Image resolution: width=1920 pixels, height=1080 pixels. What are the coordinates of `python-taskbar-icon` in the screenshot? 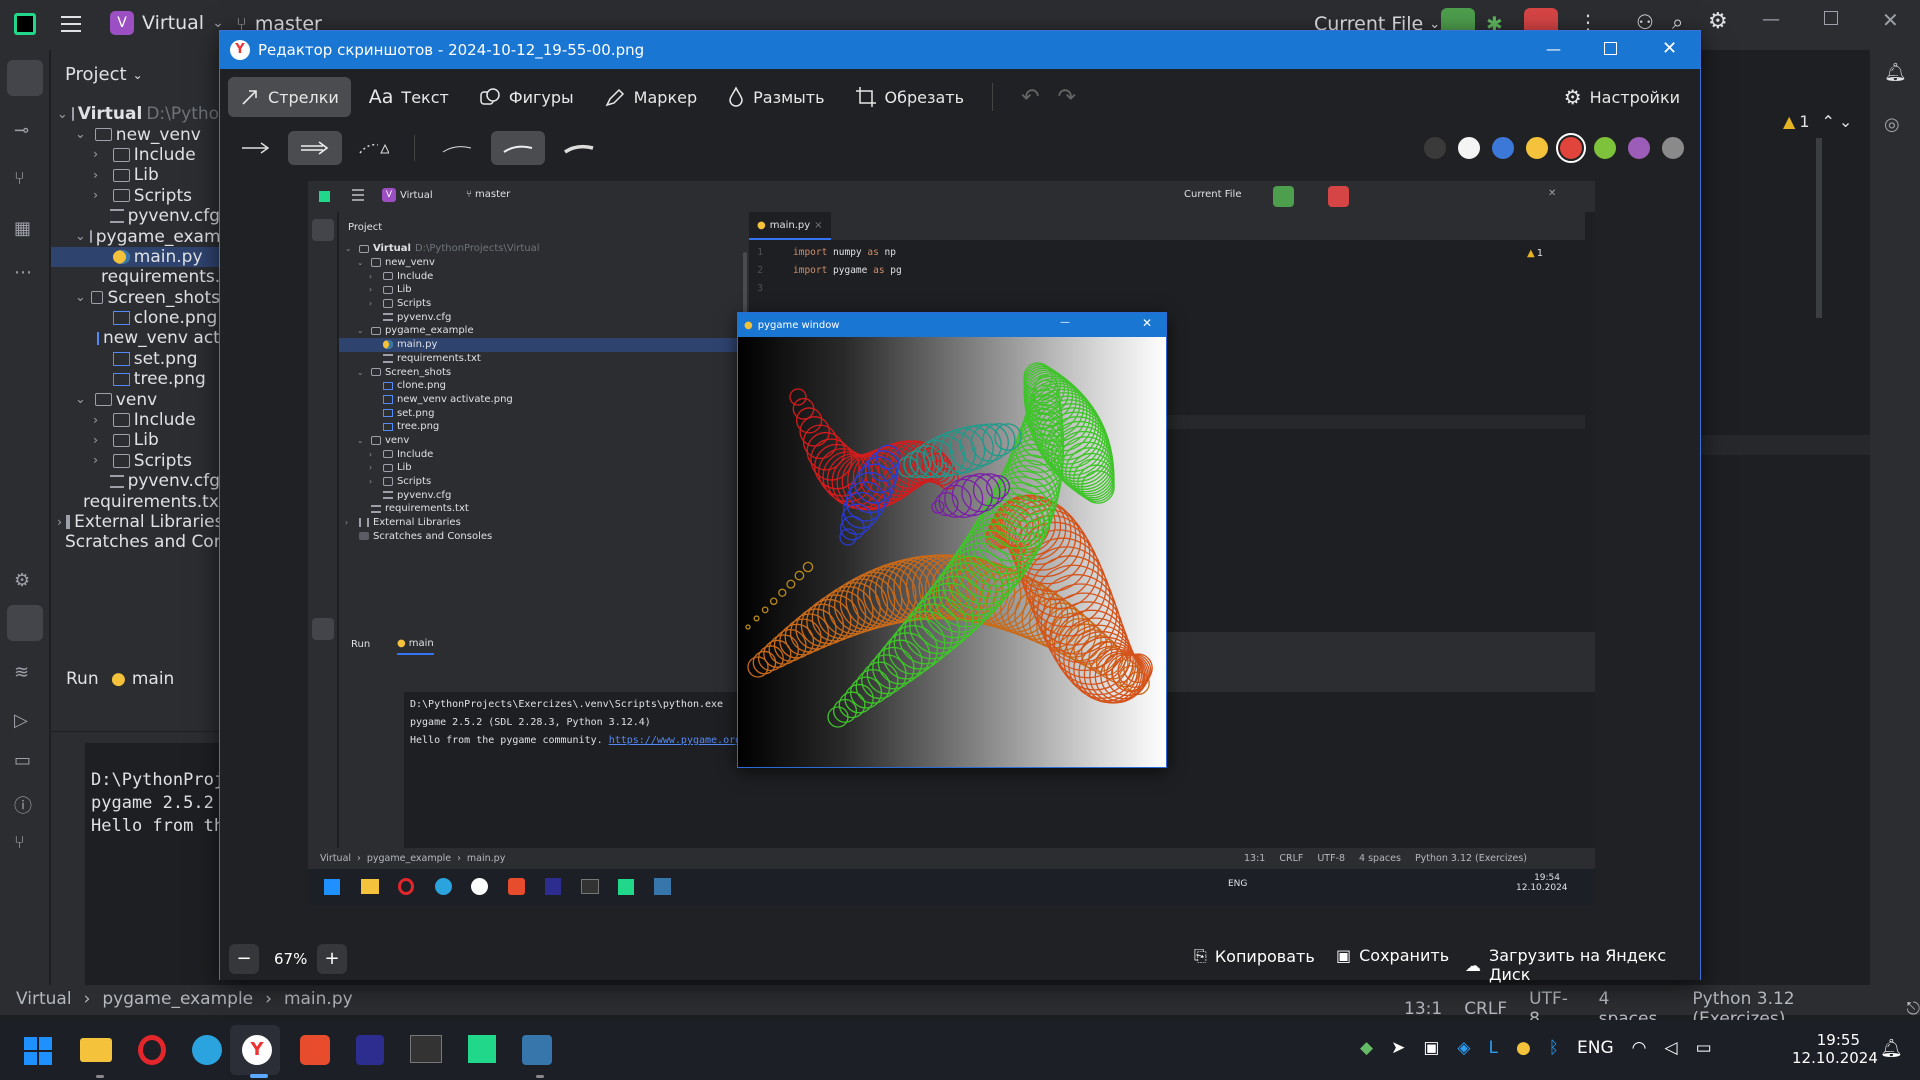 It's located at (537, 1050).